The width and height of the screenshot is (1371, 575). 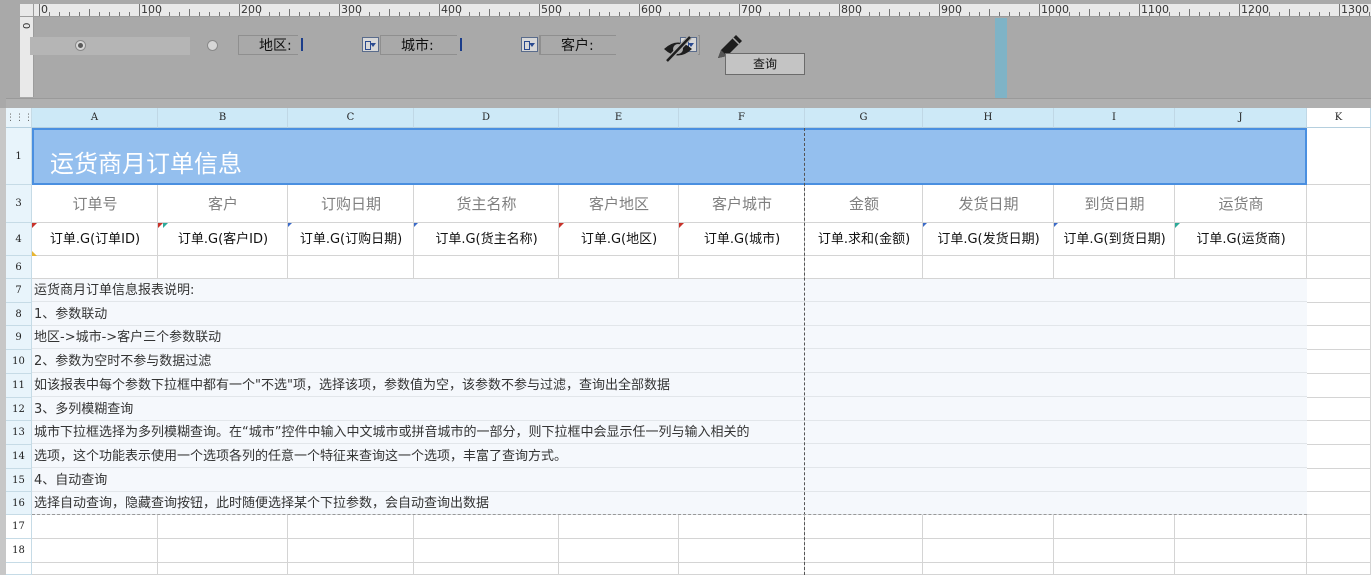 I want to click on row-header: 9, so click(x=19, y=338).